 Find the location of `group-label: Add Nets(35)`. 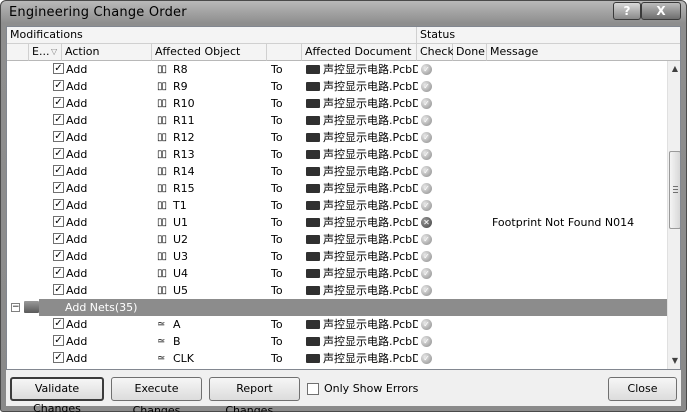

group-label: Add Nets(35) is located at coordinates (101, 307).